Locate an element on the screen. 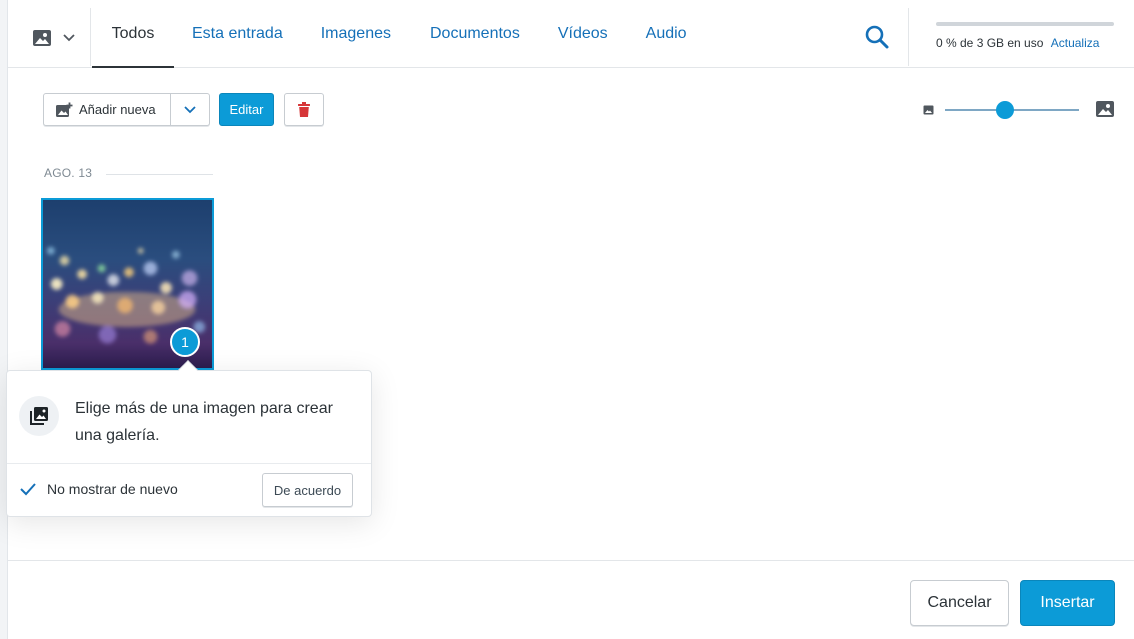  storage-progress-bar is located at coordinates (1025, 24).